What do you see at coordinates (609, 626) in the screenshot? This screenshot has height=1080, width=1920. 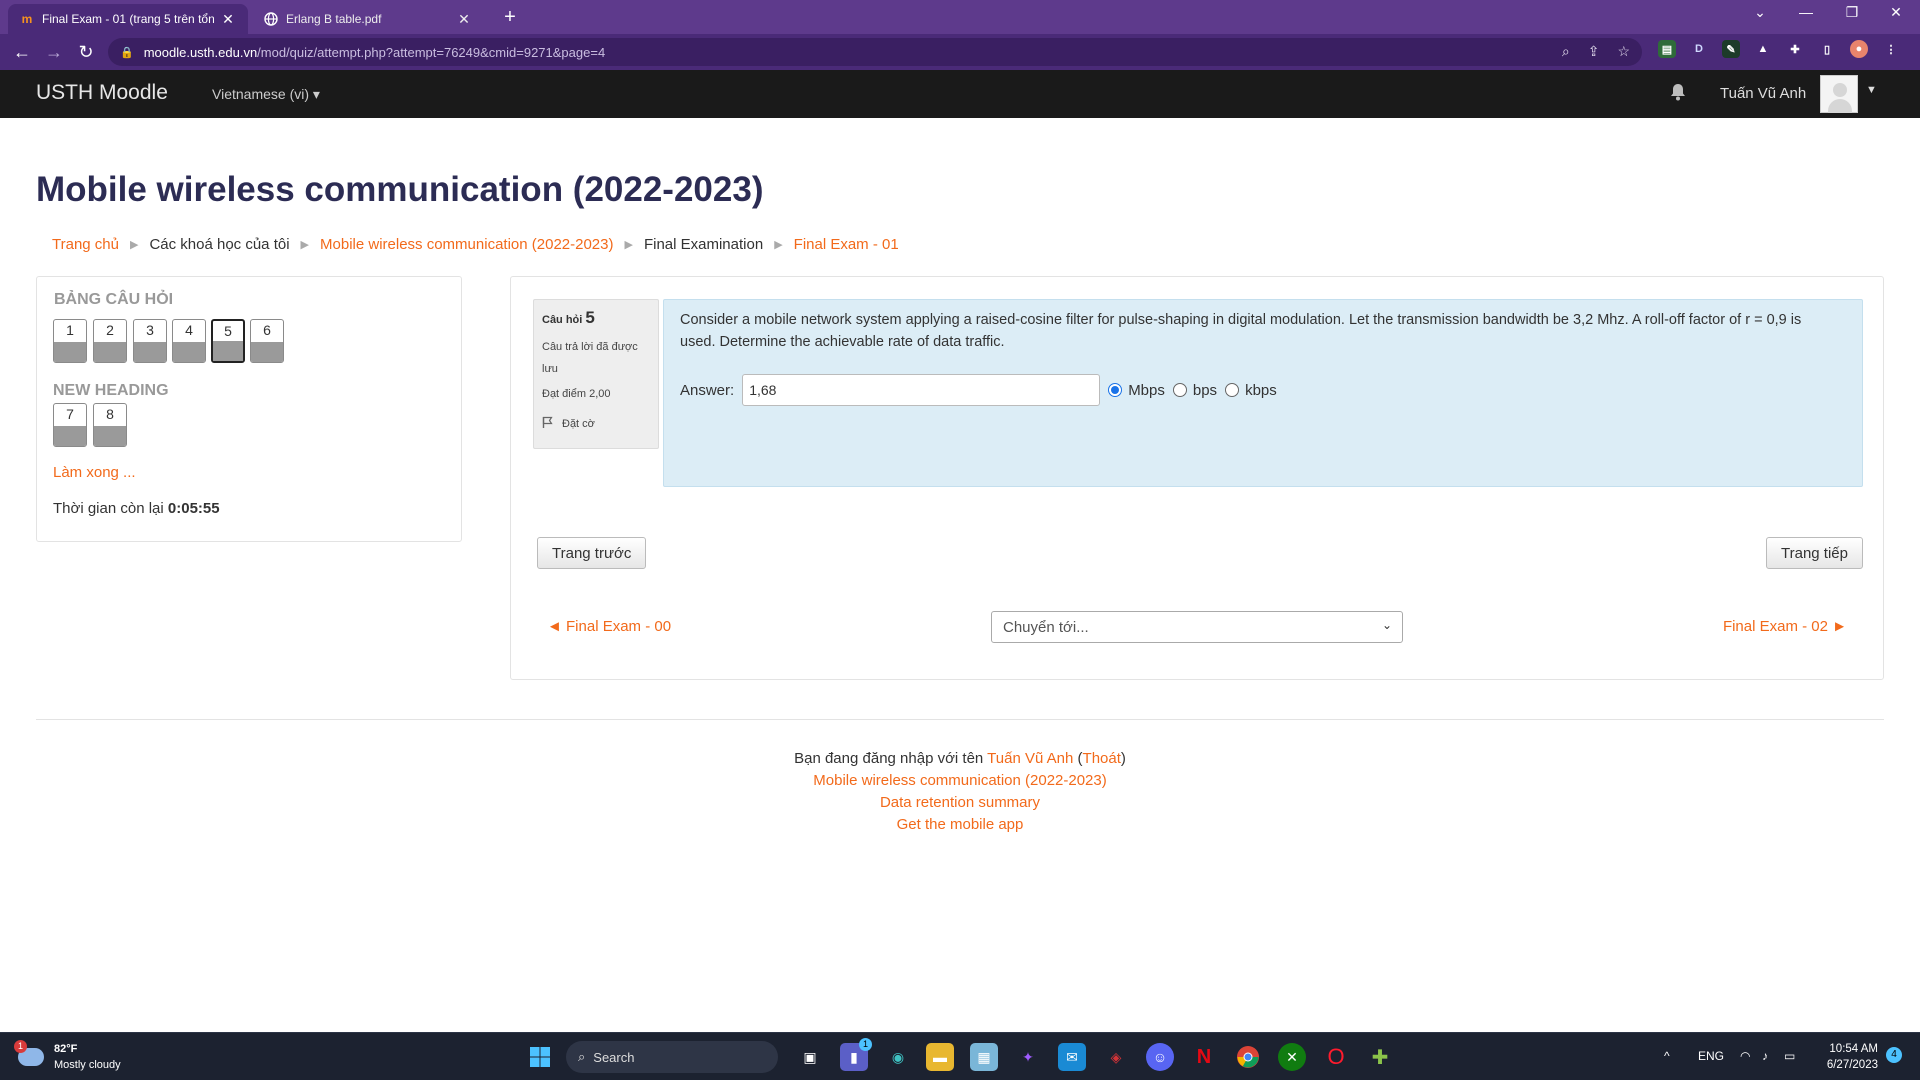 I see `previous-activity-link: ◄ Final Exam - 00` at bounding box center [609, 626].